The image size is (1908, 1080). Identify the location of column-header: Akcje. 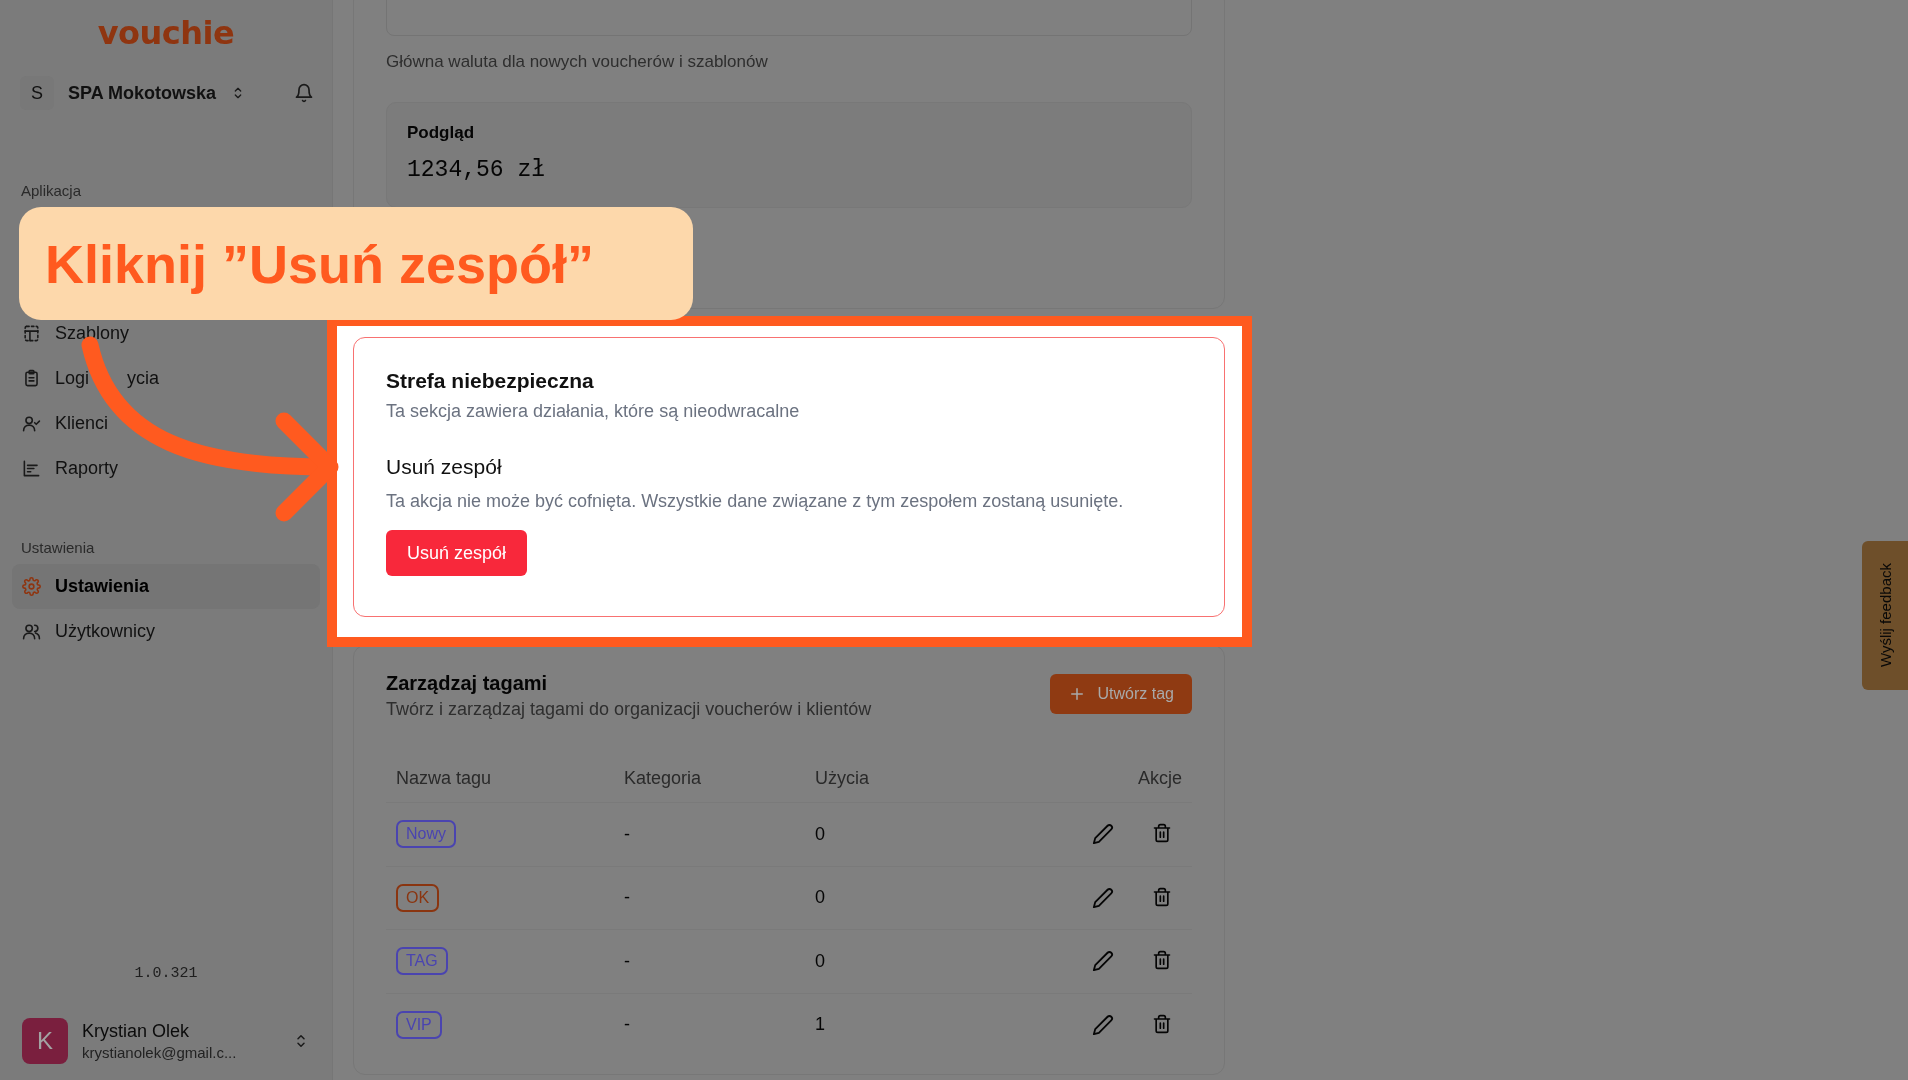
(1160, 778).